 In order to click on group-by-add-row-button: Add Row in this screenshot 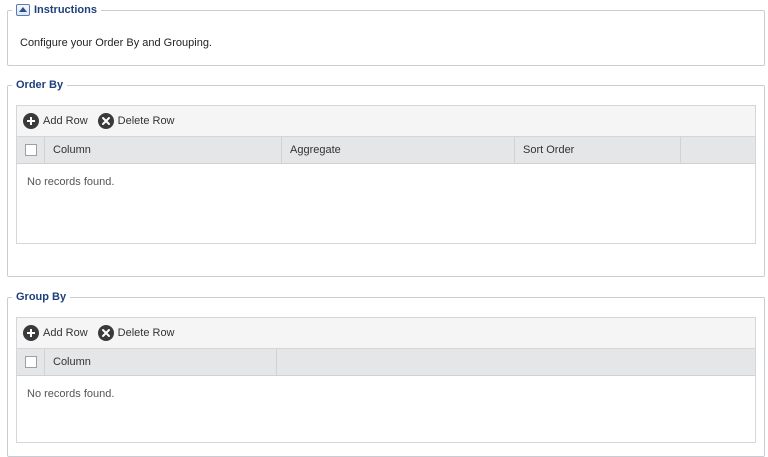, I will do `click(55, 333)`.